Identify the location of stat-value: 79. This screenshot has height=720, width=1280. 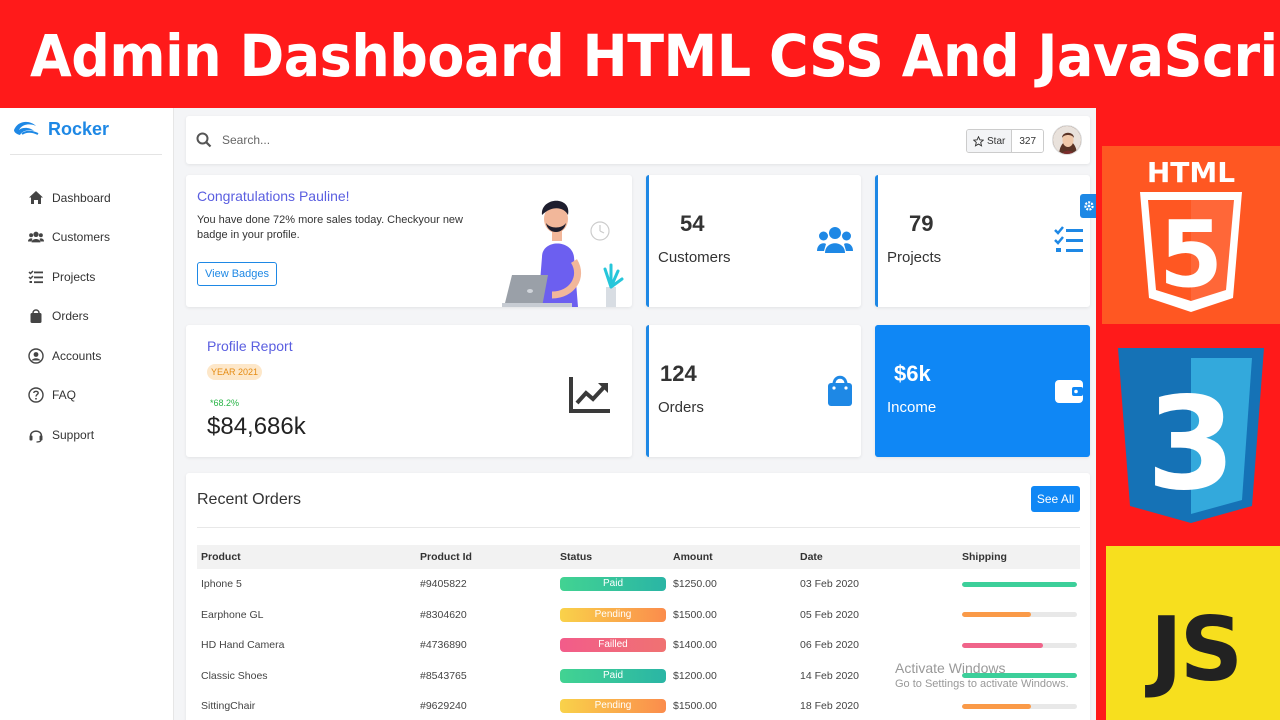
(921, 223).